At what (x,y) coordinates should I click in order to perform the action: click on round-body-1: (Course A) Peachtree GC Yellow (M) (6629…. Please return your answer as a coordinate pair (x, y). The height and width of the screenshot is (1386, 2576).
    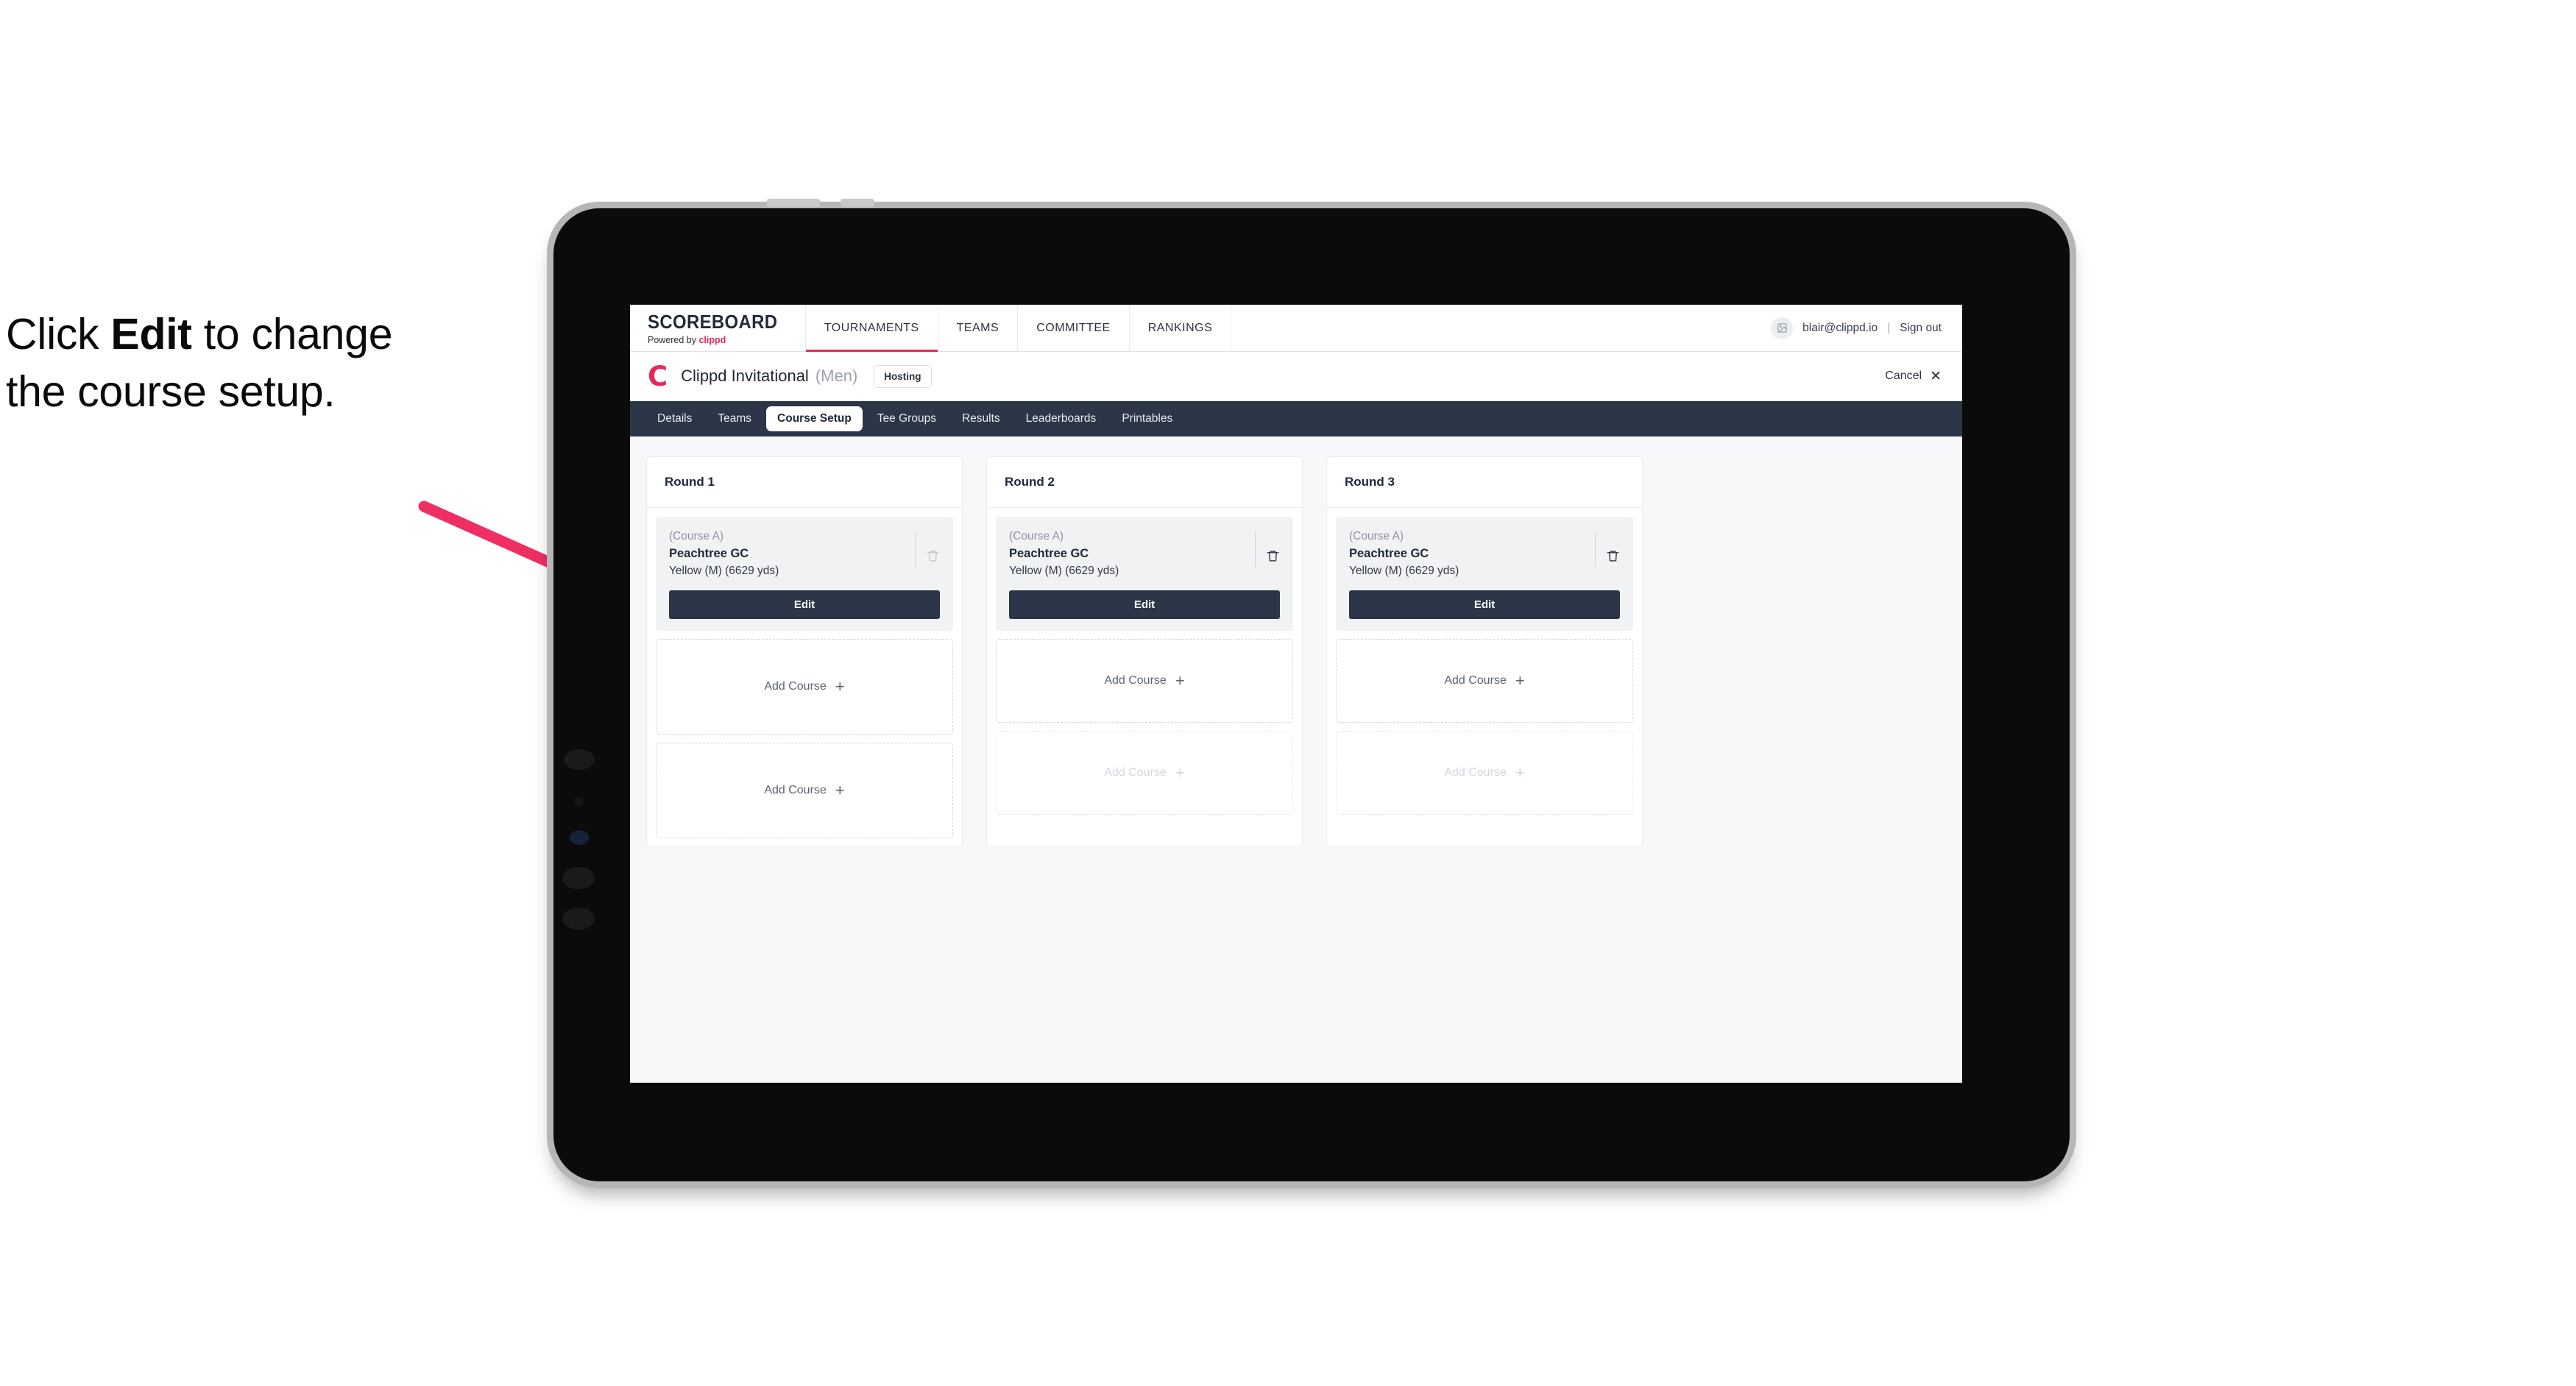
    Looking at the image, I should click on (804, 677).